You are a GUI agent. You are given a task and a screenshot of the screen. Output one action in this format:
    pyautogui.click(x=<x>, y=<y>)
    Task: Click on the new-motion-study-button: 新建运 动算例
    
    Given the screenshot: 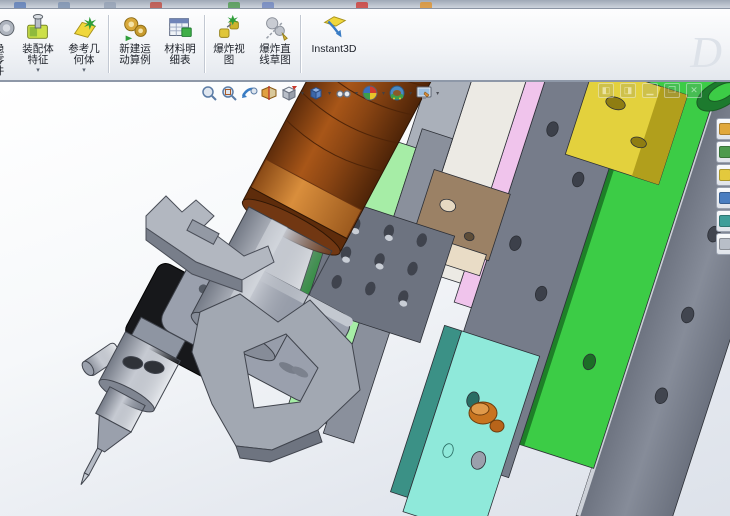 What is the action you would take?
    pyautogui.click(x=135, y=44)
    